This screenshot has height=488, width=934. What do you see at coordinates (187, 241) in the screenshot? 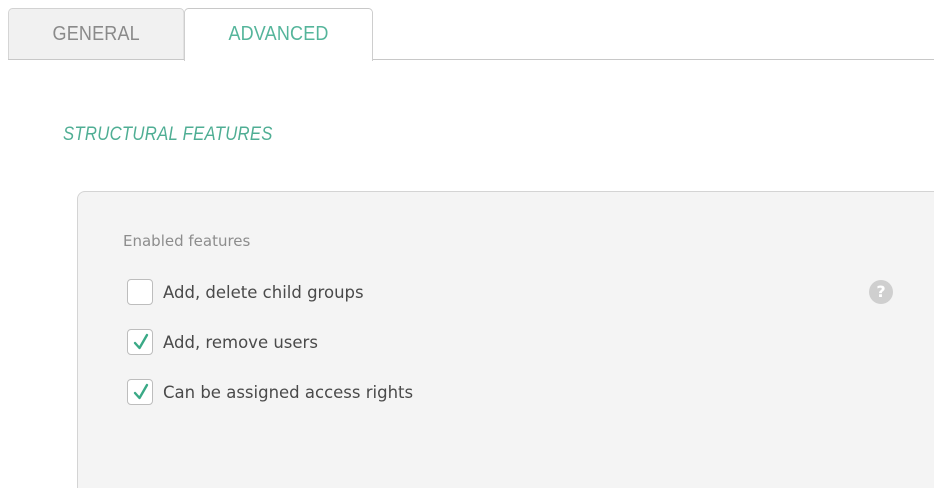
I see `enabled-features-label: Enabled features` at bounding box center [187, 241].